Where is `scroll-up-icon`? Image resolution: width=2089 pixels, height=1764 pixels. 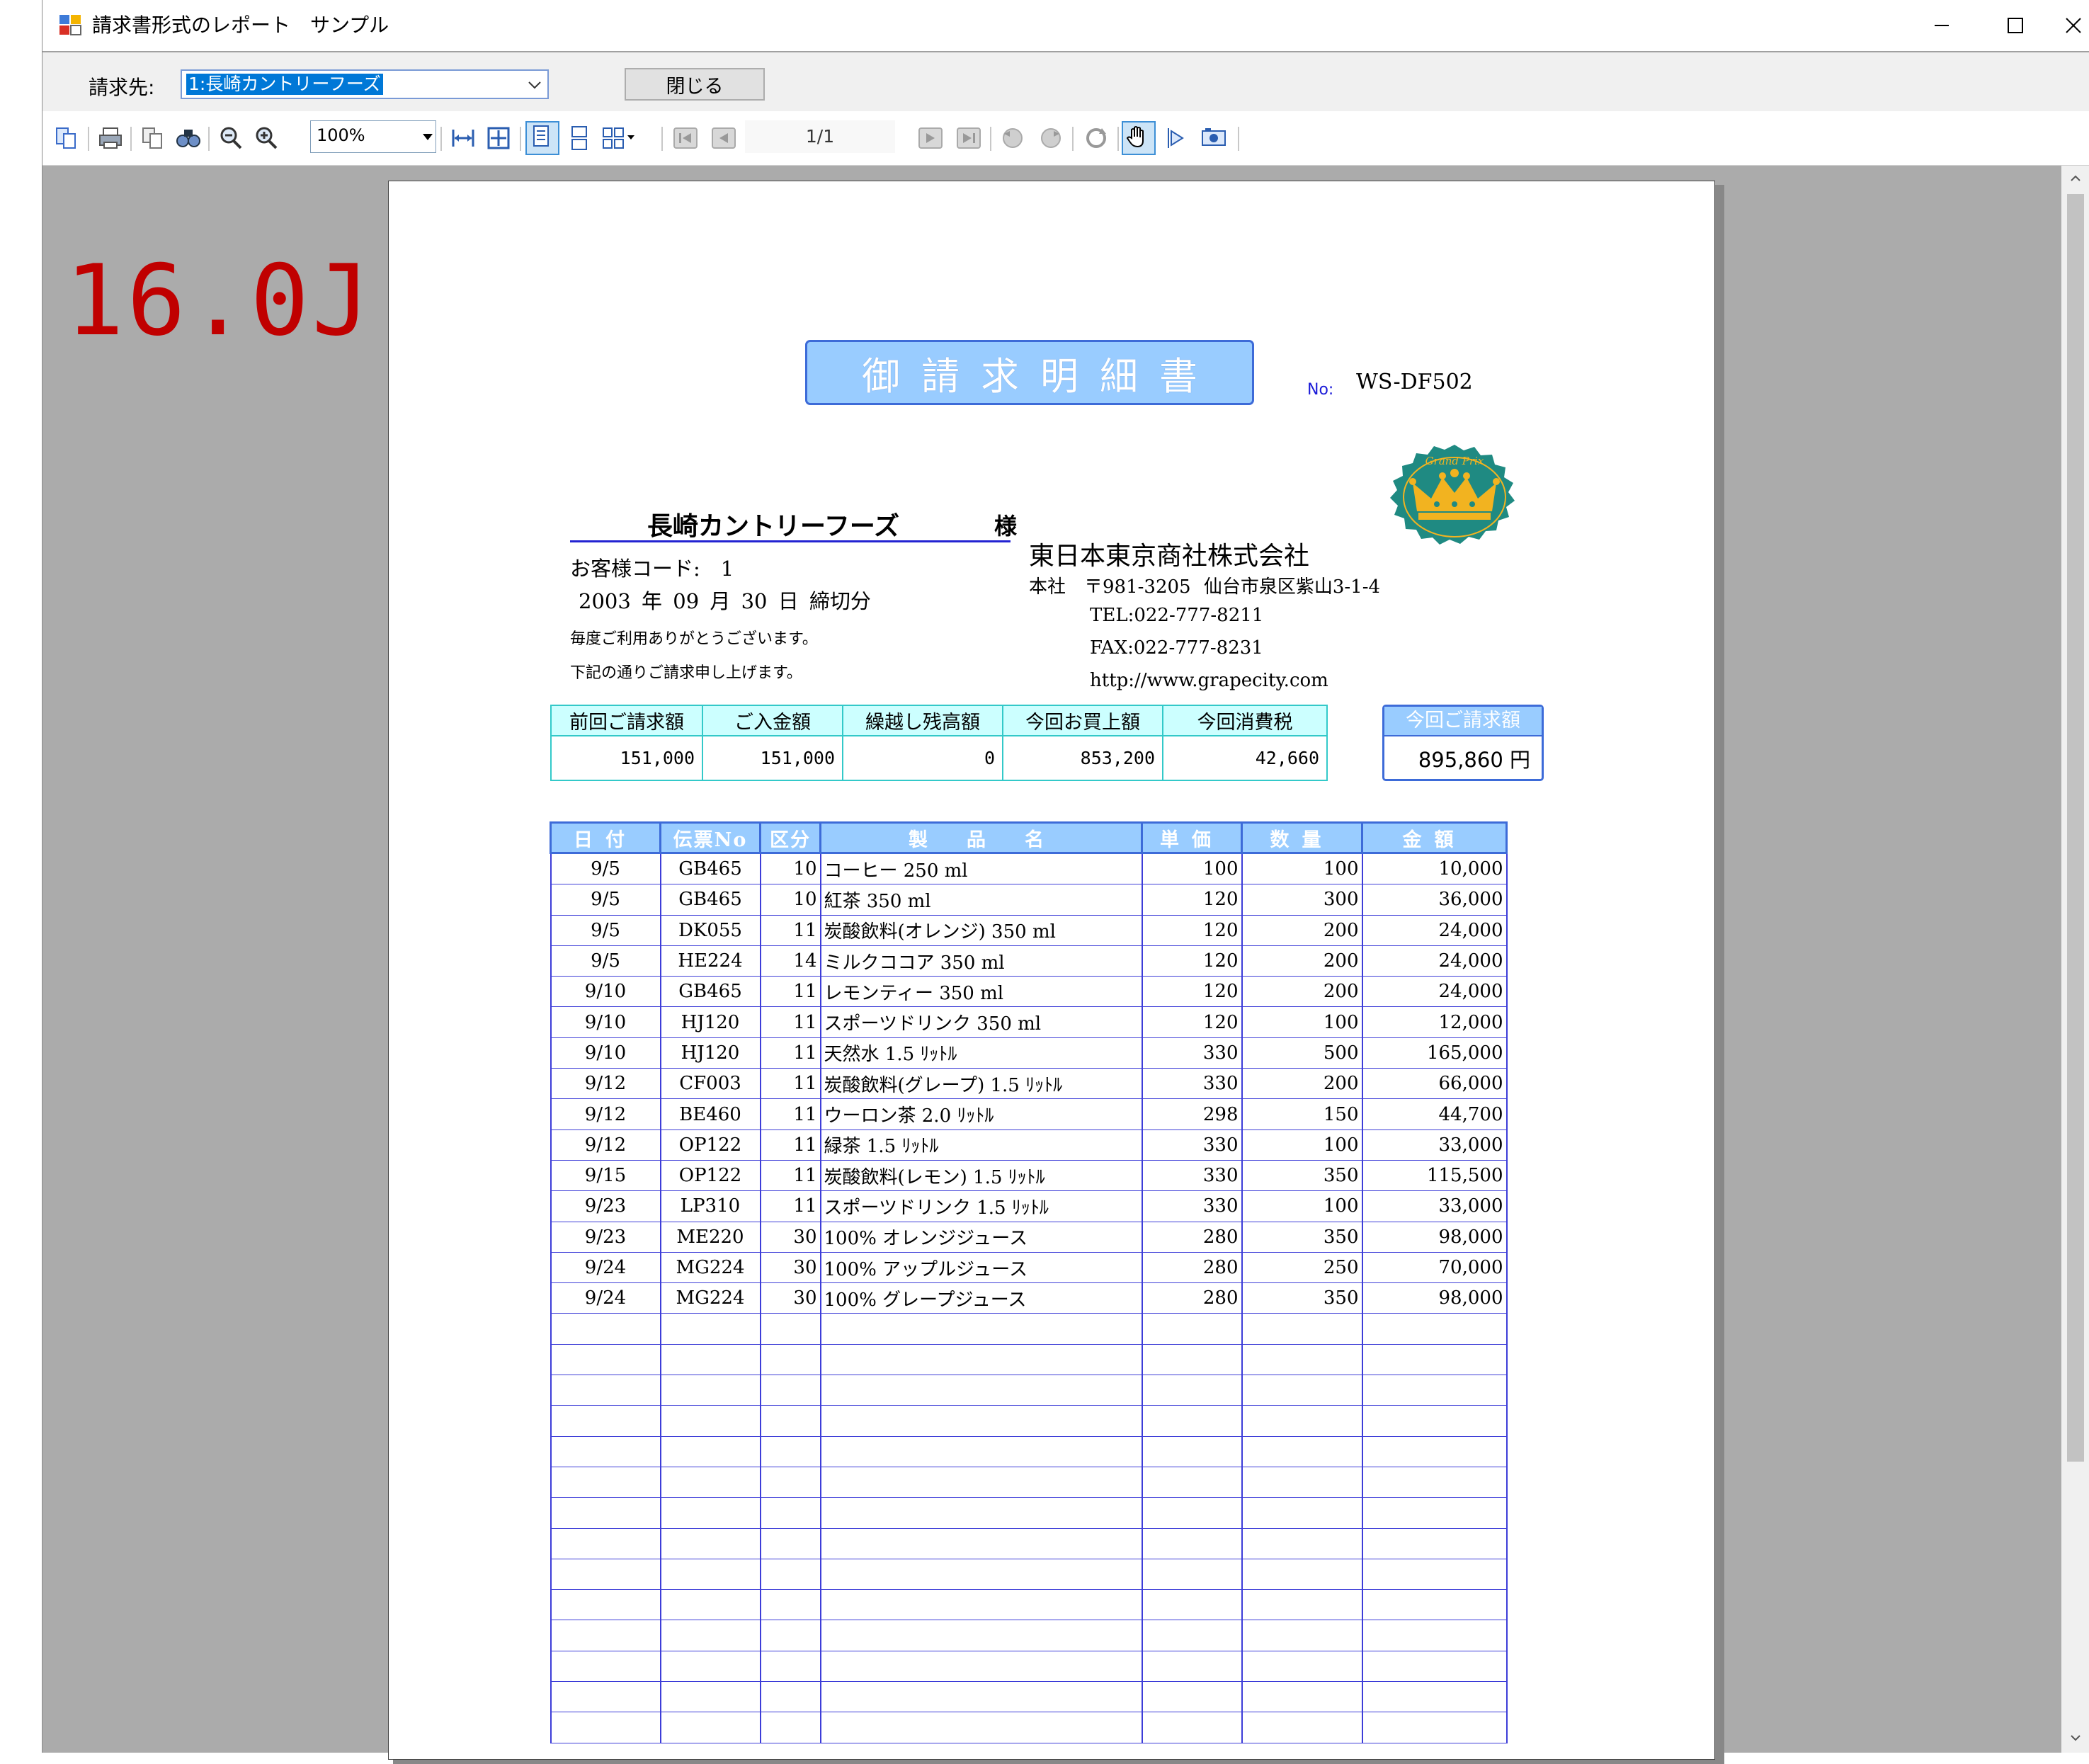 scroll-up-icon is located at coordinates (2076, 178).